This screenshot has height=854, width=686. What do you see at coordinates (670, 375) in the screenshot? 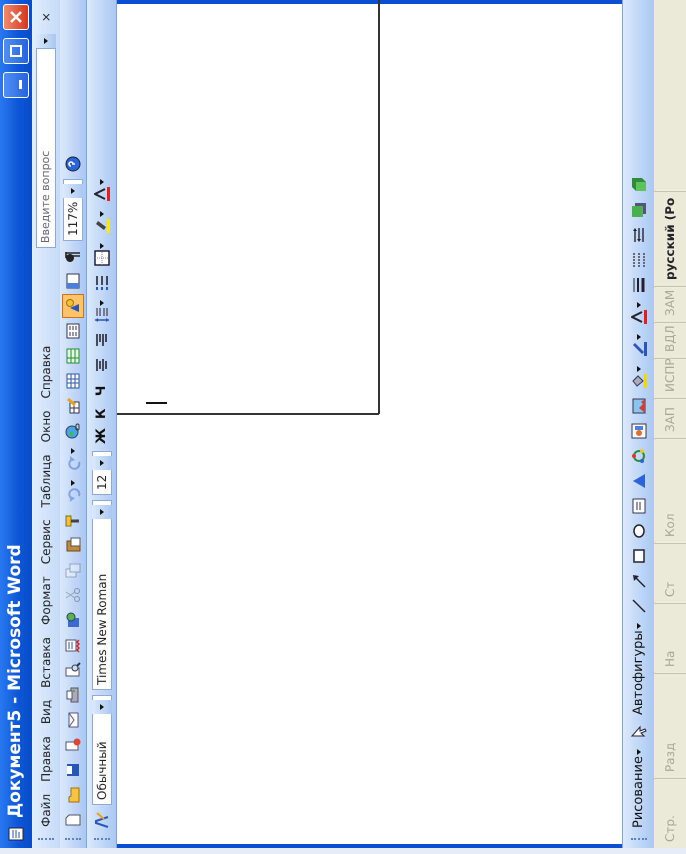
I see `status-field: ИСПР` at bounding box center [670, 375].